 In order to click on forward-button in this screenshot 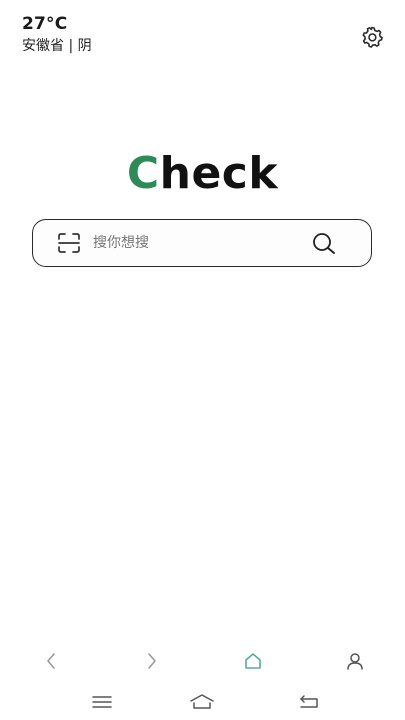, I will do `click(152, 661)`.